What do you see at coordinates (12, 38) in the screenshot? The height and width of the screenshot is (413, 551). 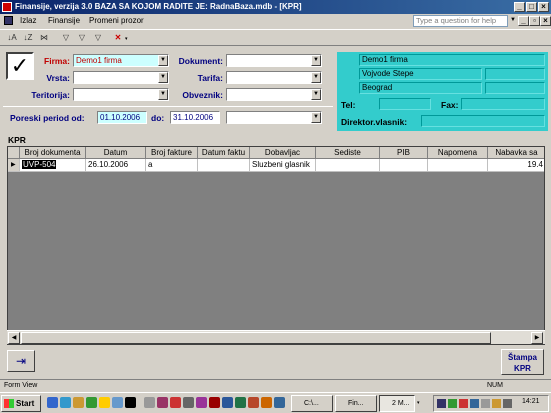 I see `sort-ascending-icon: ↓A` at bounding box center [12, 38].